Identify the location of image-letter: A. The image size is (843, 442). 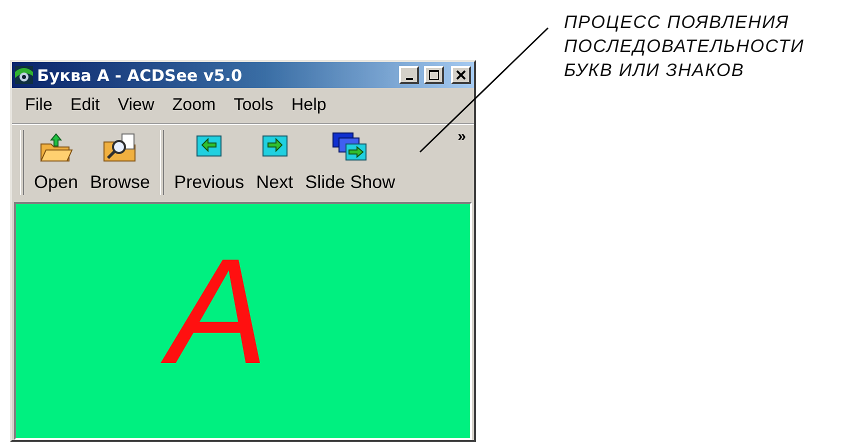
(223, 311).